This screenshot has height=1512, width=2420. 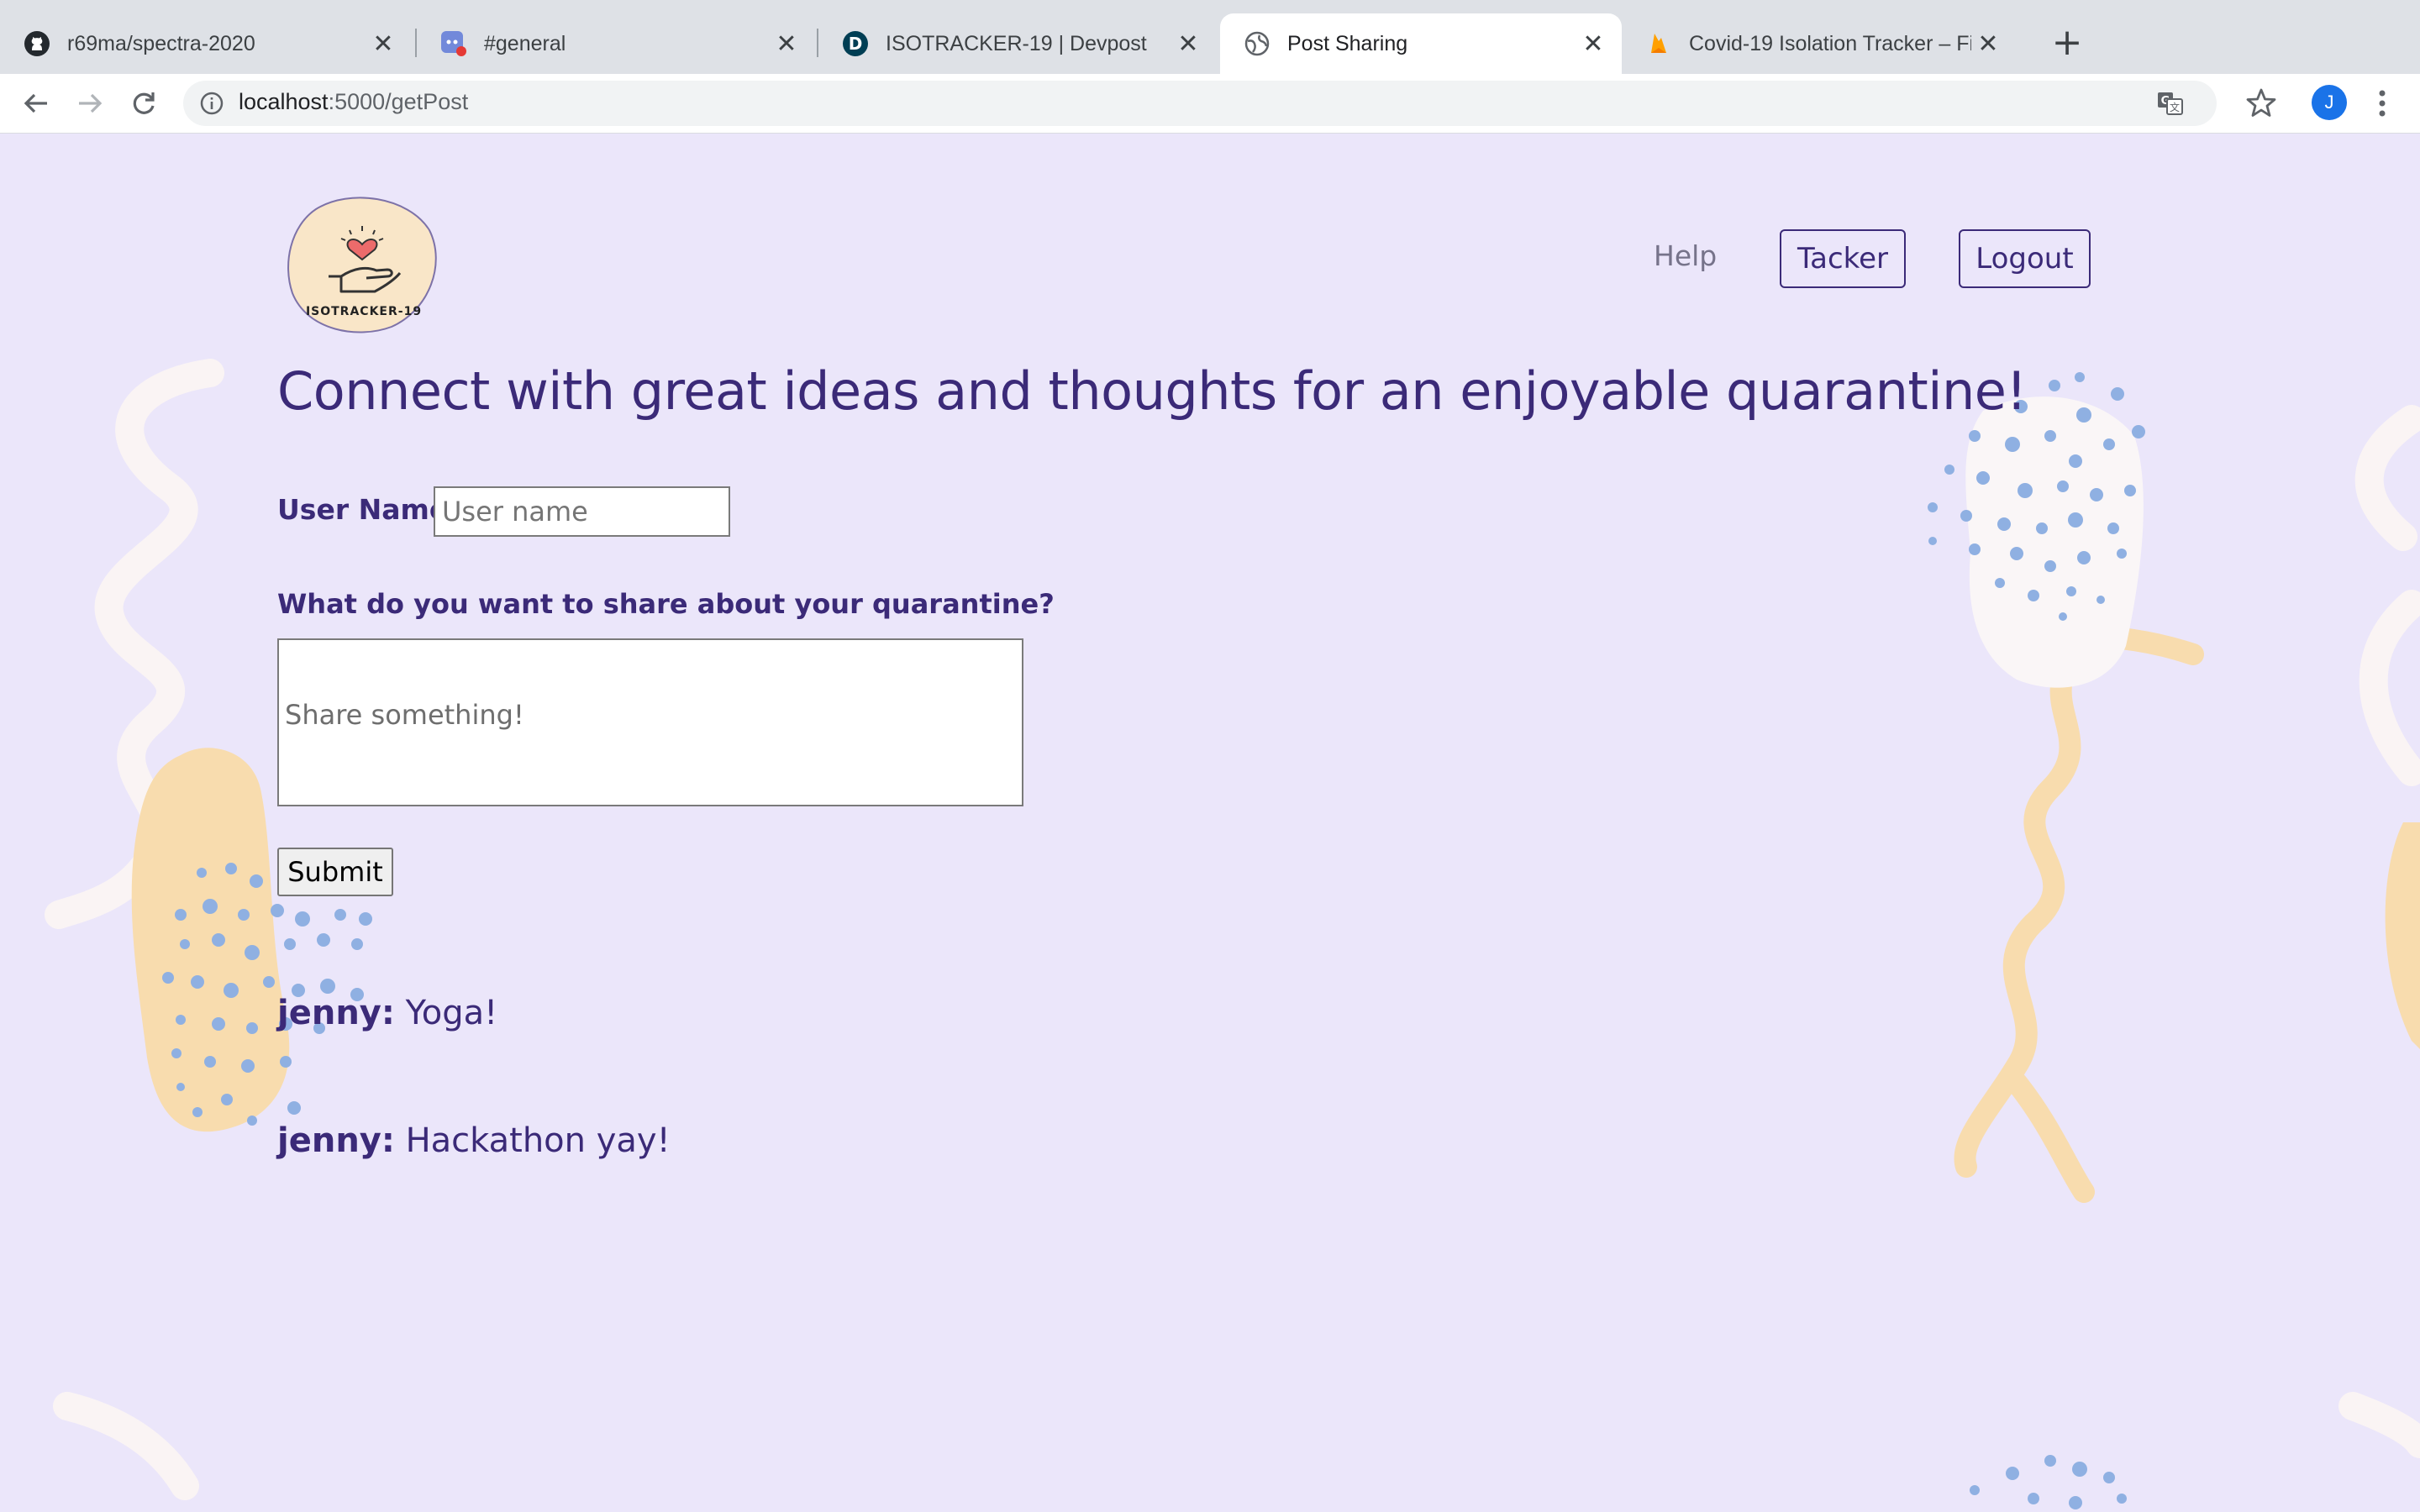 I want to click on tab-github: r69ma/spectra-2020 ✕, so click(x=206, y=43).